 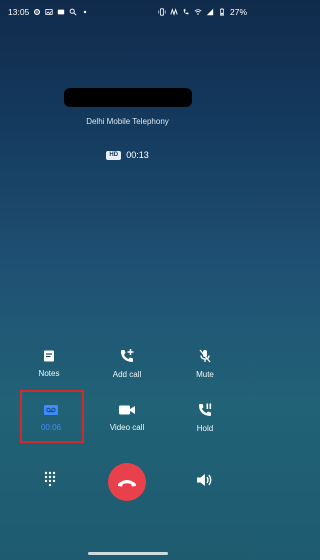 I want to click on hold-button: Hold, so click(x=205, y=417).